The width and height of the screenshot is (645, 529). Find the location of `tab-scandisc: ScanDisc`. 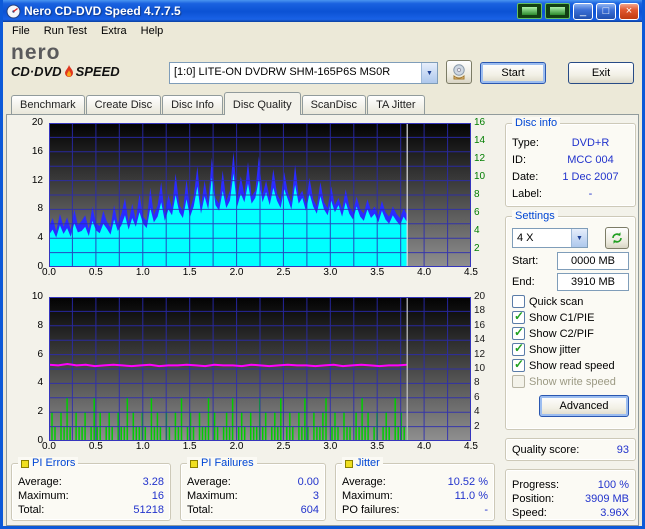

tab-scandisc: ScanDisc is located at coordinates (334, 104).